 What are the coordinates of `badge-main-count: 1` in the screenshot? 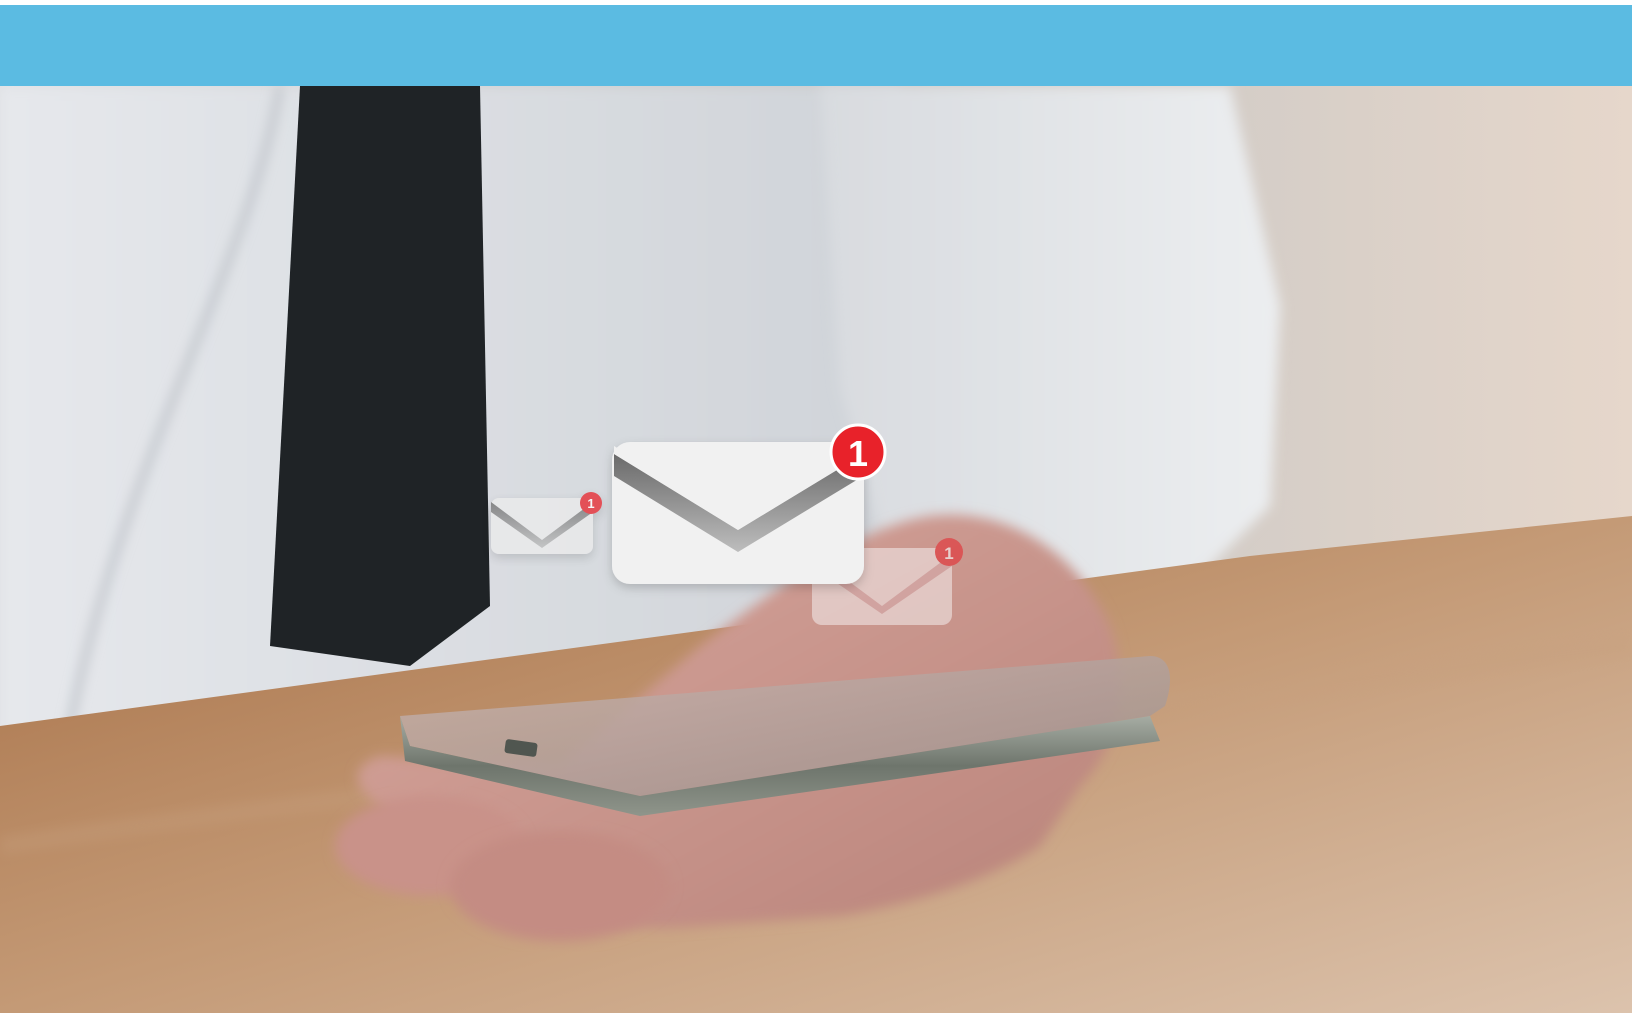 It's located at (858, 453).